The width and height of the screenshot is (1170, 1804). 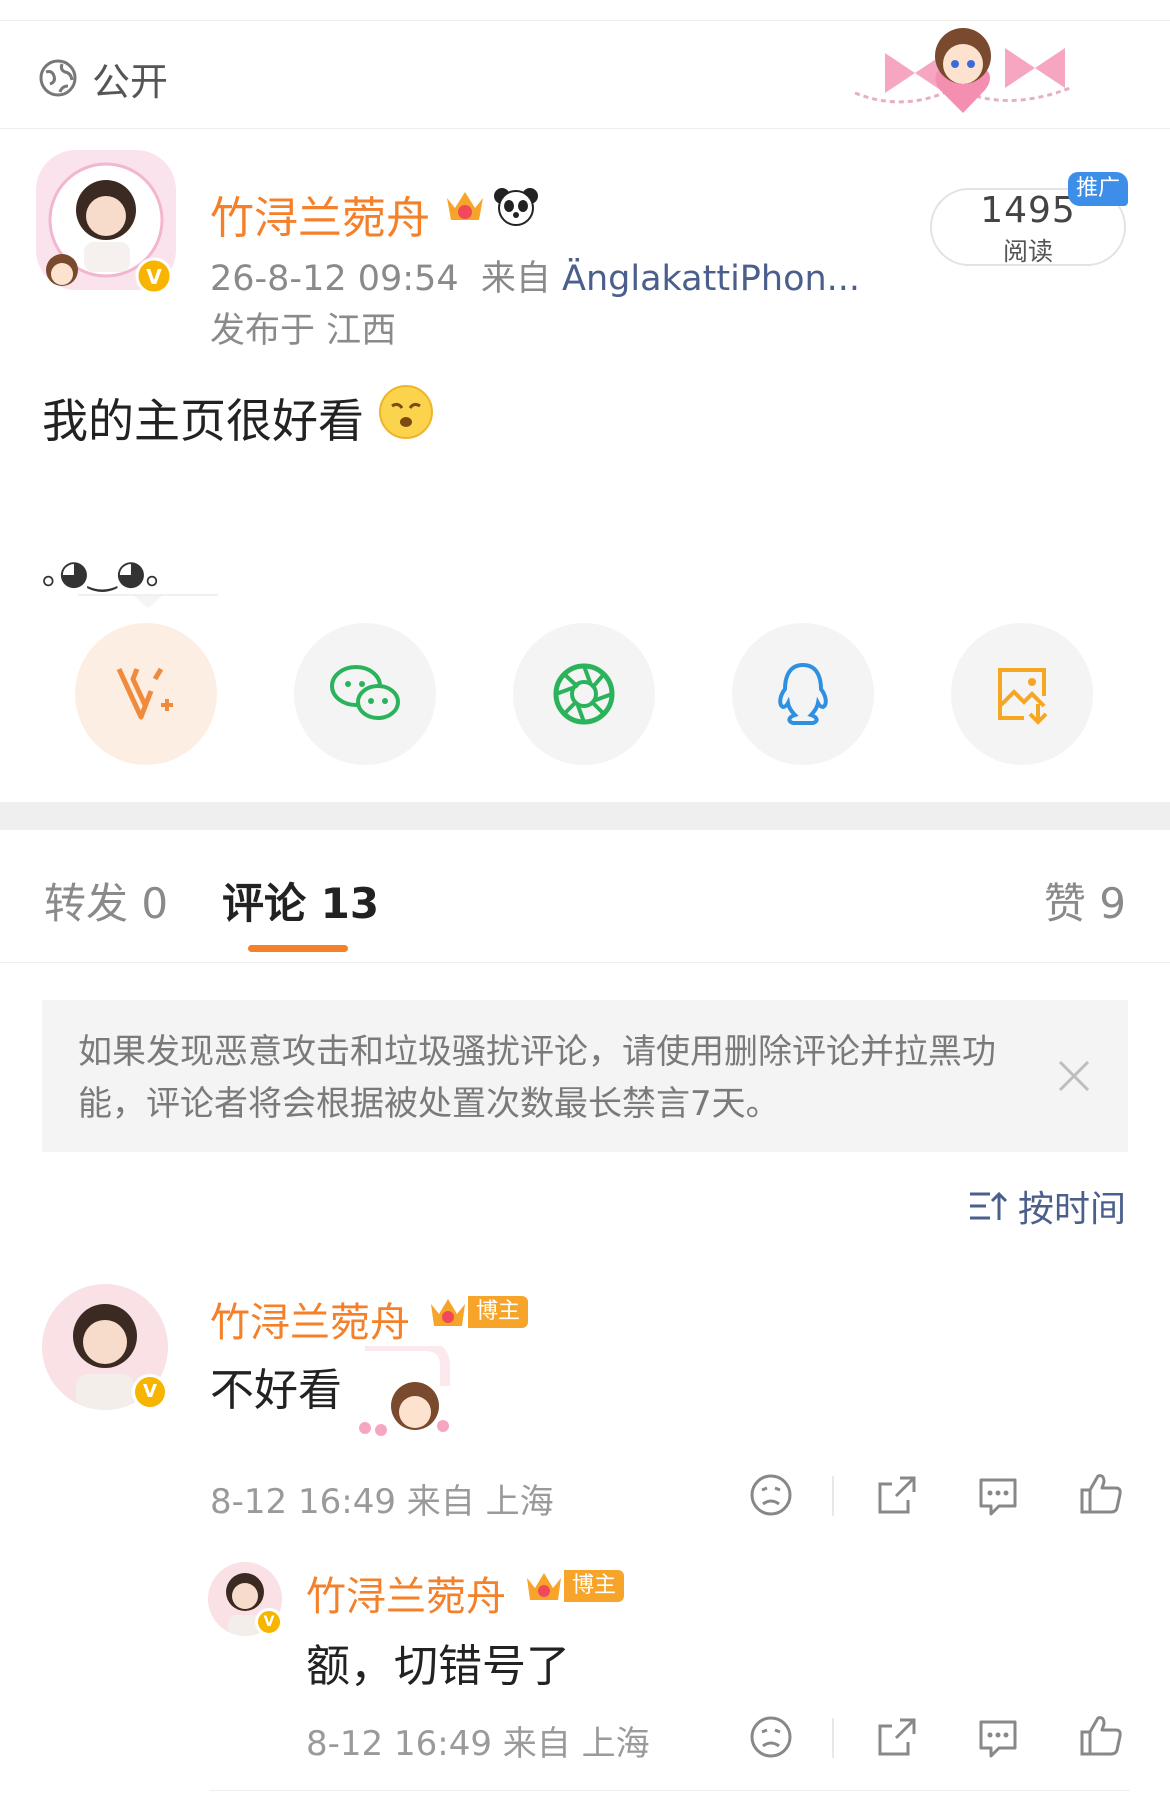 I want to click on visibility-row: 公开, so click(x=103, y=78).